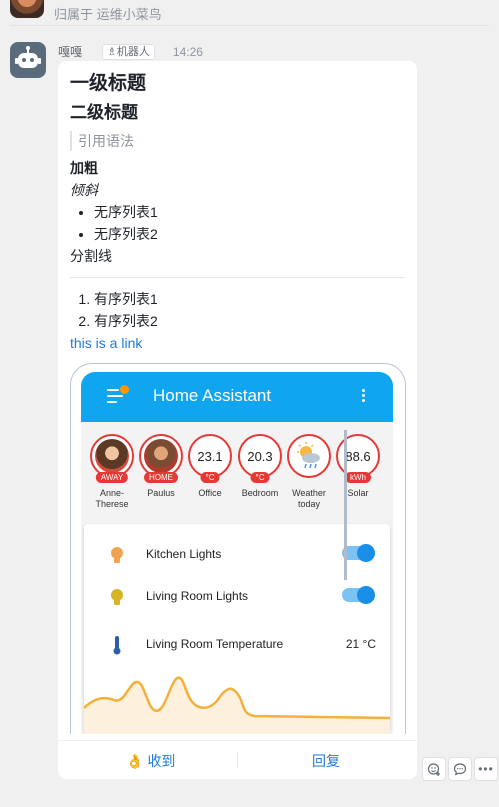 Image resolution: width=499 pixels, height=807 pixels. I want to click on entity-row: Living Room Temperature 21 °C, so click(237, 645).